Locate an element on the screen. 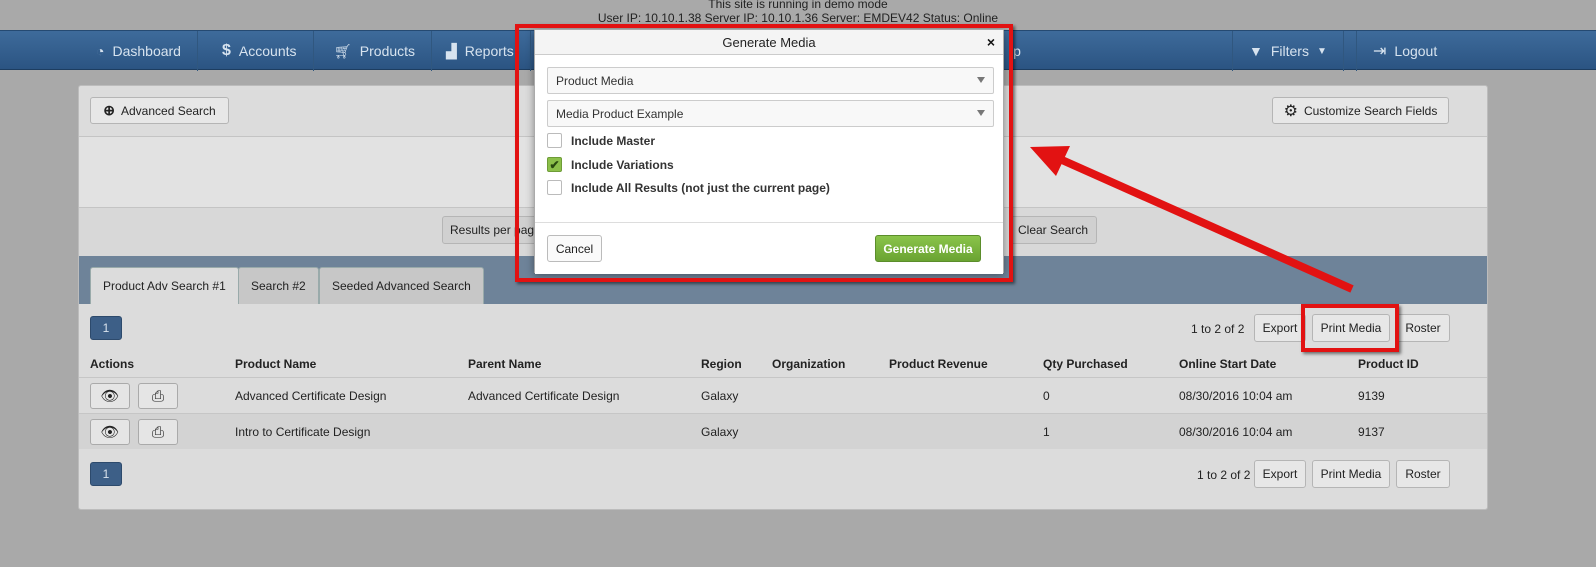 This screenshot has width=1596, height=567. export-button-top: Export is located at coordinates (1280, 328).